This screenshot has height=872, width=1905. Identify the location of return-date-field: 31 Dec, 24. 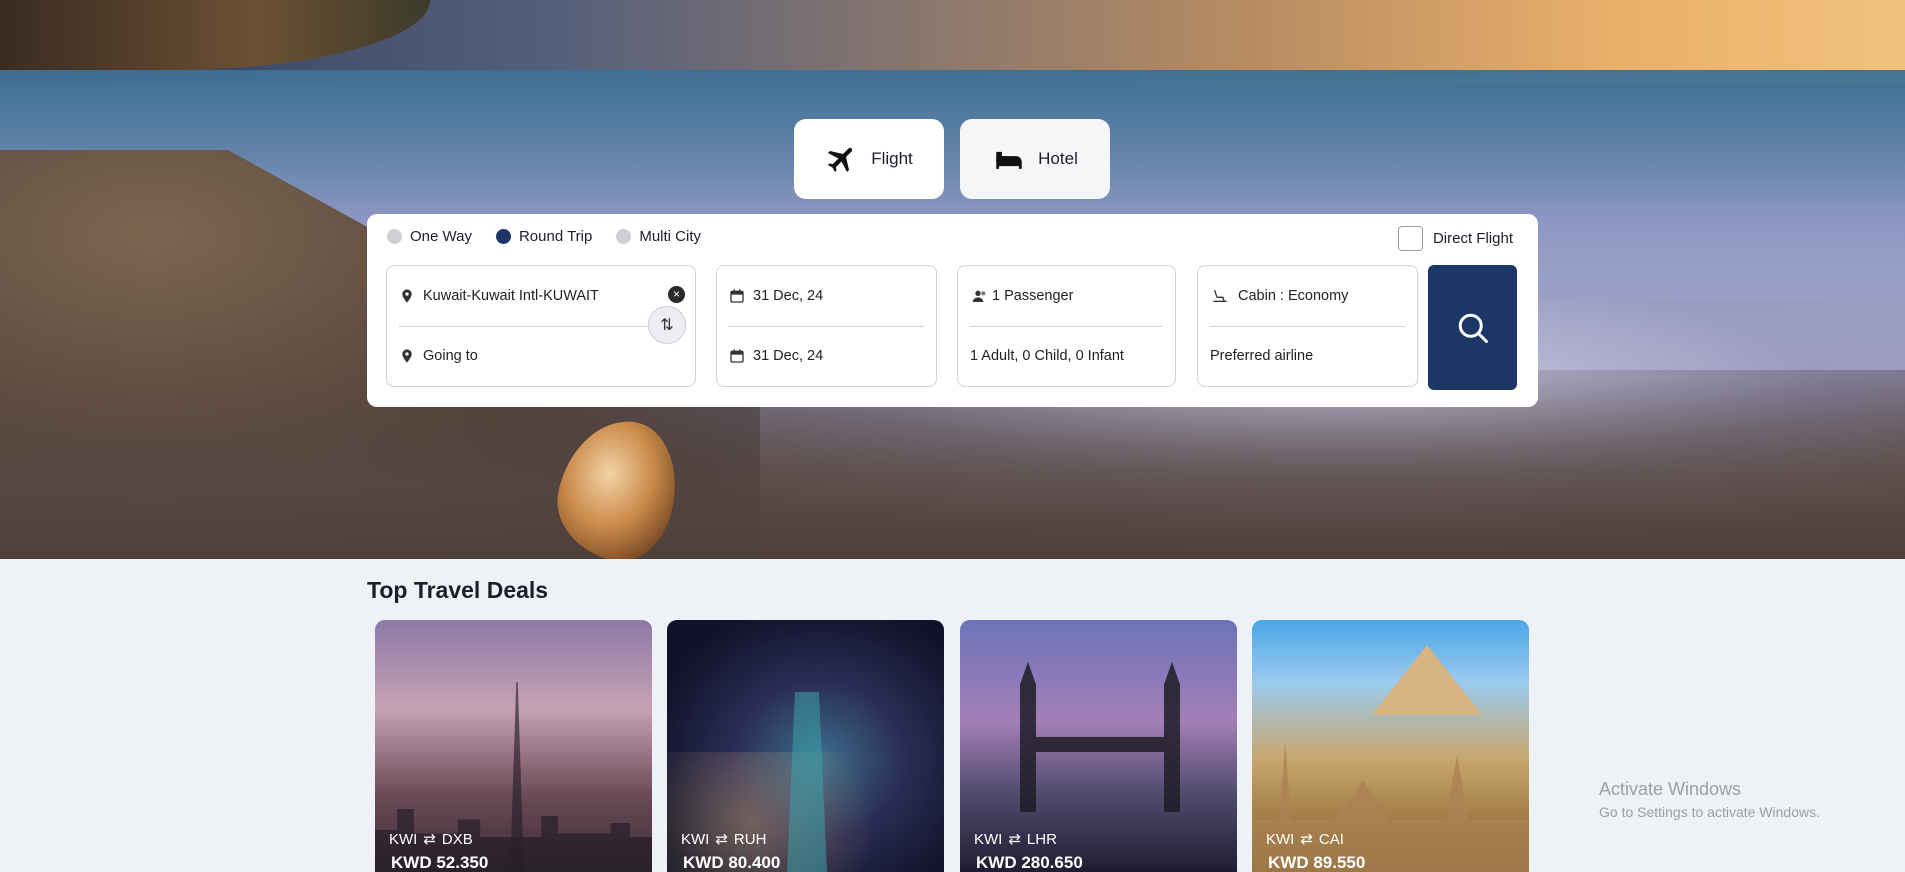
(776, 356).